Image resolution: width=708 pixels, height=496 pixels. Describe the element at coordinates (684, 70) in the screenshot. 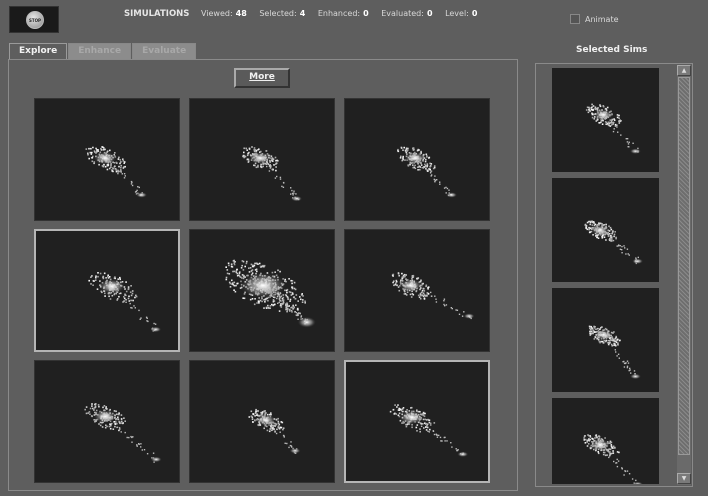

I see `scroll-up-icon: ▲` at that location.